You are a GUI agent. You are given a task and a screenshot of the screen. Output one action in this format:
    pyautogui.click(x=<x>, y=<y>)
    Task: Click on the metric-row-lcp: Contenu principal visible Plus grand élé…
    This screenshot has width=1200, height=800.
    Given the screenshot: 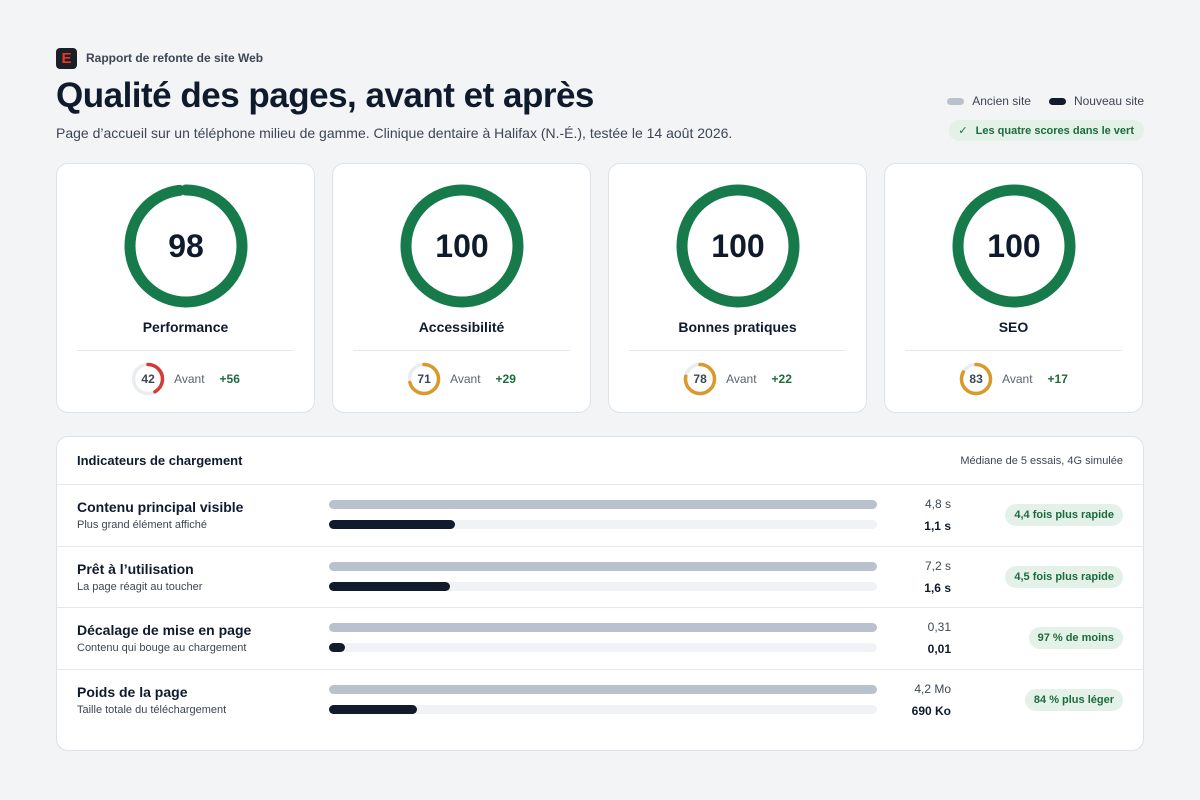 What is the action you would take?
    pyautogui.click(x=600, y=516)
    